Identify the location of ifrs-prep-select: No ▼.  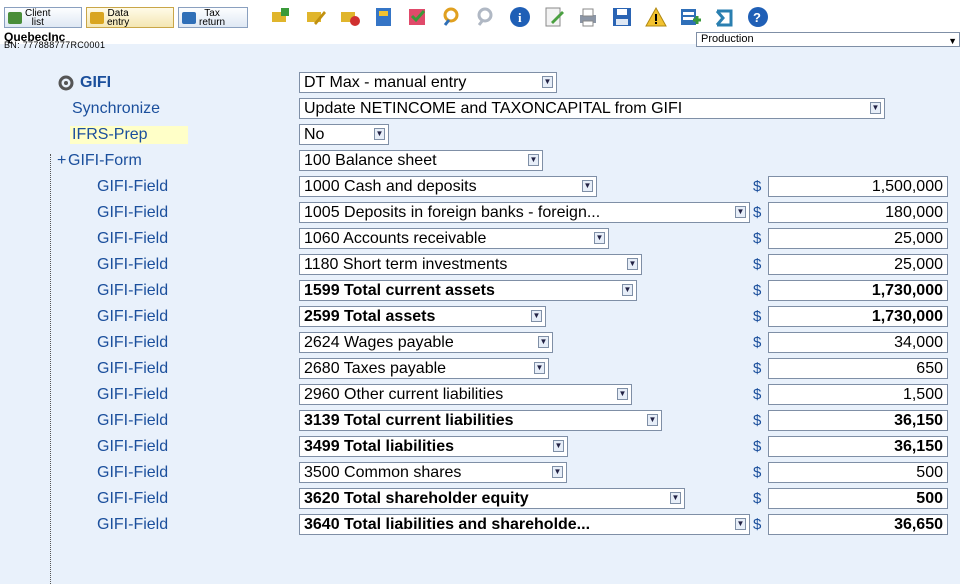
(344, 134).